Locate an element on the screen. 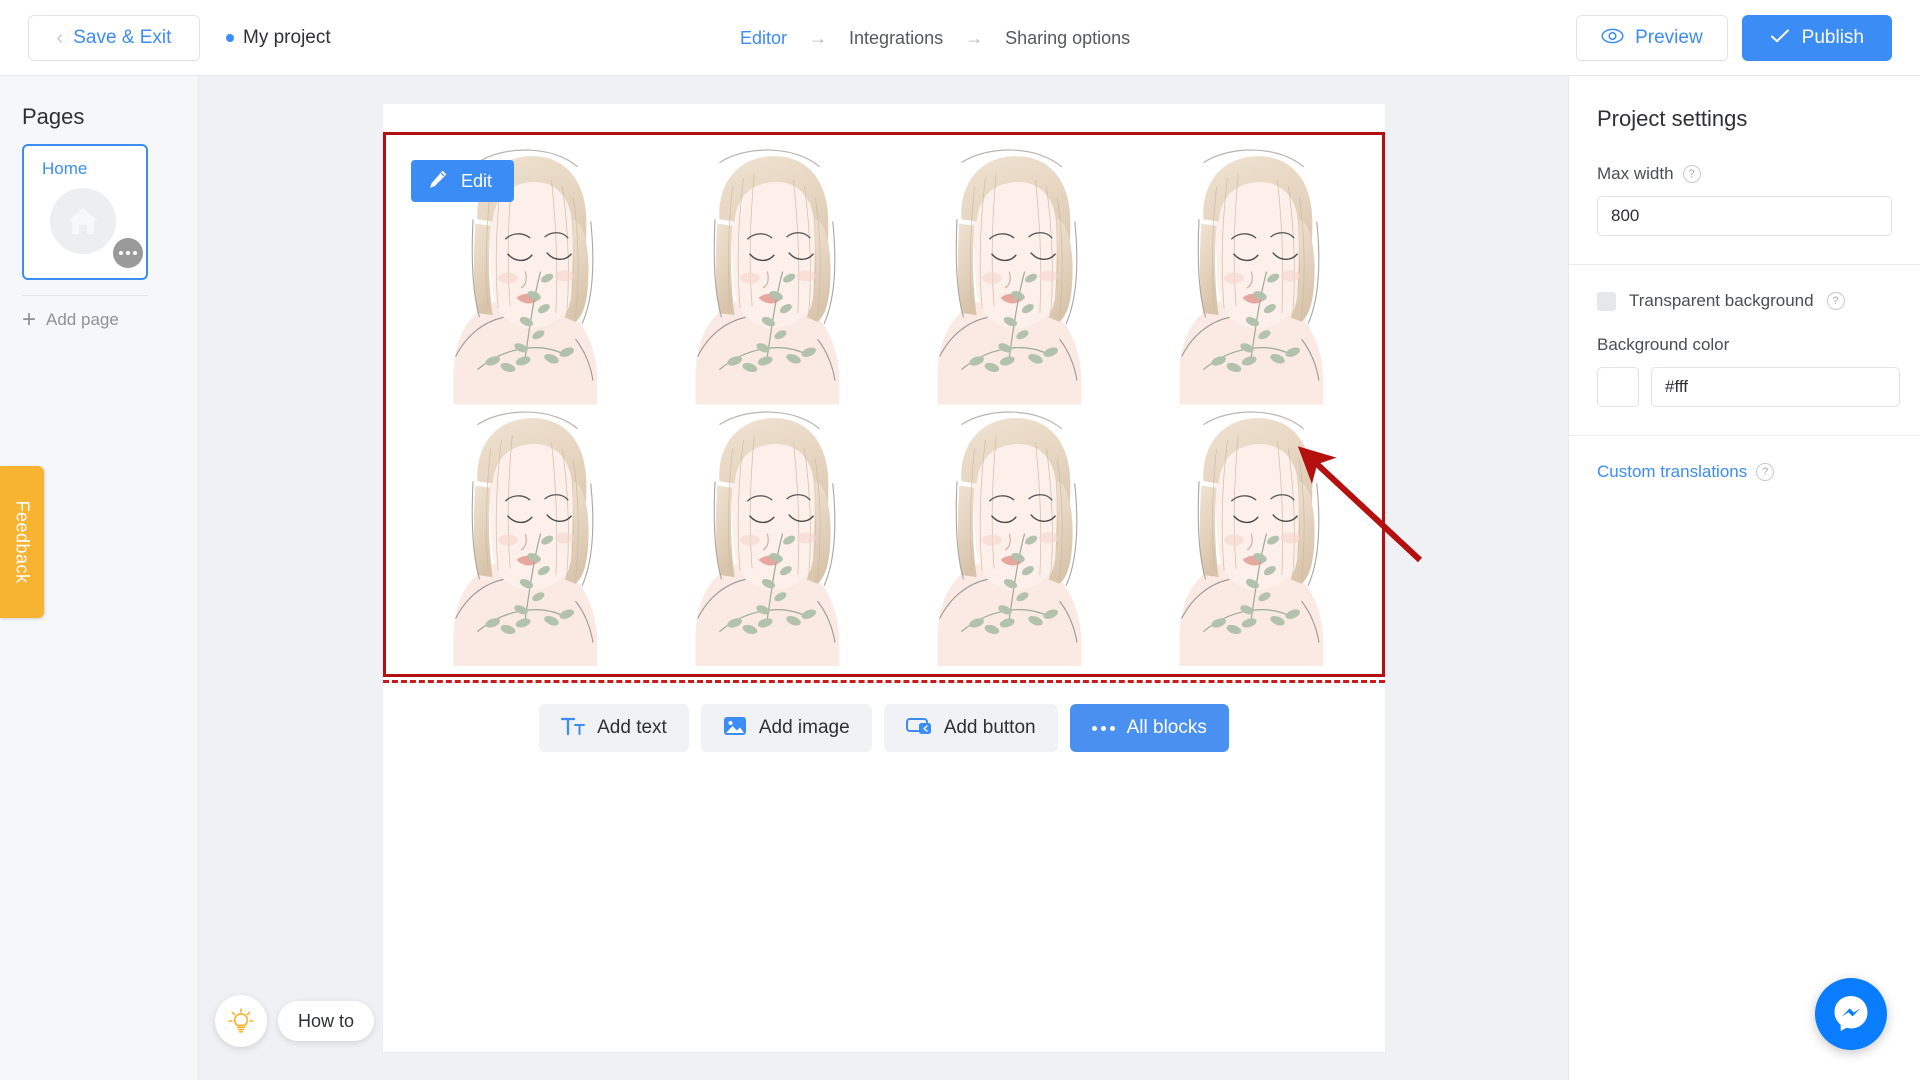 This screenshot has height=1080, width=1920. background-color-row is located at coordinates (1748, 387).